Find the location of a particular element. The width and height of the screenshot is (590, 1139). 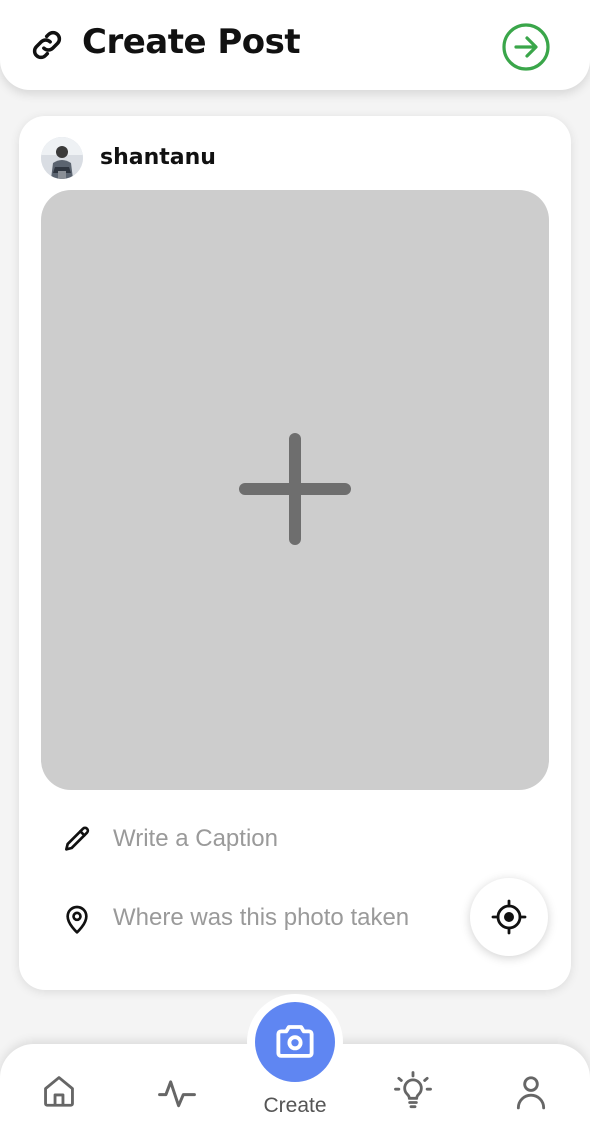

page-title: Create Post is located at coordinates (191, 42).